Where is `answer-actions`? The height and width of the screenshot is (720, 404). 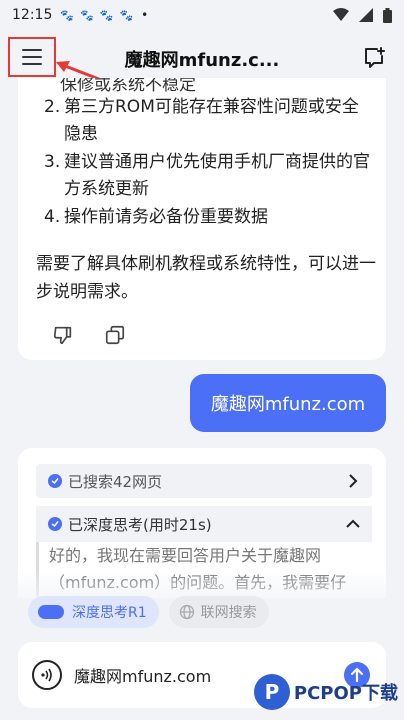 answer-actions is located at coordinates (89, 335).